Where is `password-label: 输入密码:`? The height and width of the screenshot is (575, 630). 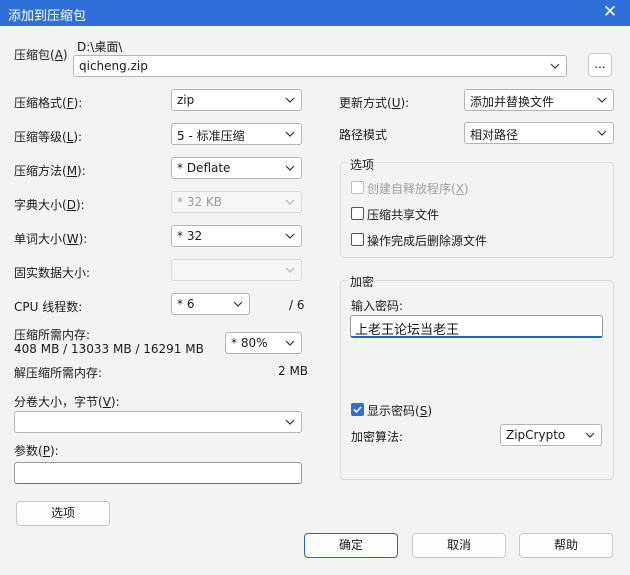 password-label: 输入密码: is located at coordinates (377, 306).